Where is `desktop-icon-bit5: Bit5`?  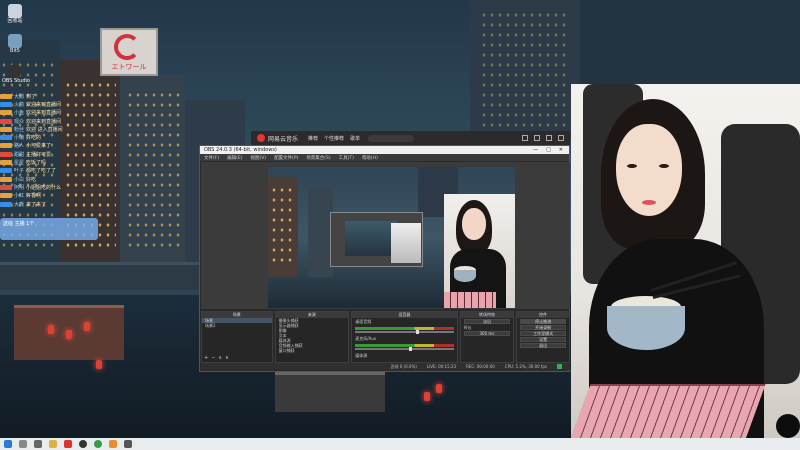
desktop-icon-bit5: Bit5 is located at coordinates (15, 47).